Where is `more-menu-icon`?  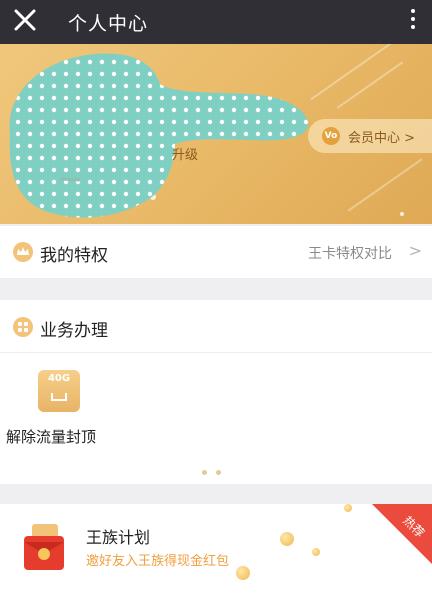
more-menu-icon is located at coordinates (413, 21).